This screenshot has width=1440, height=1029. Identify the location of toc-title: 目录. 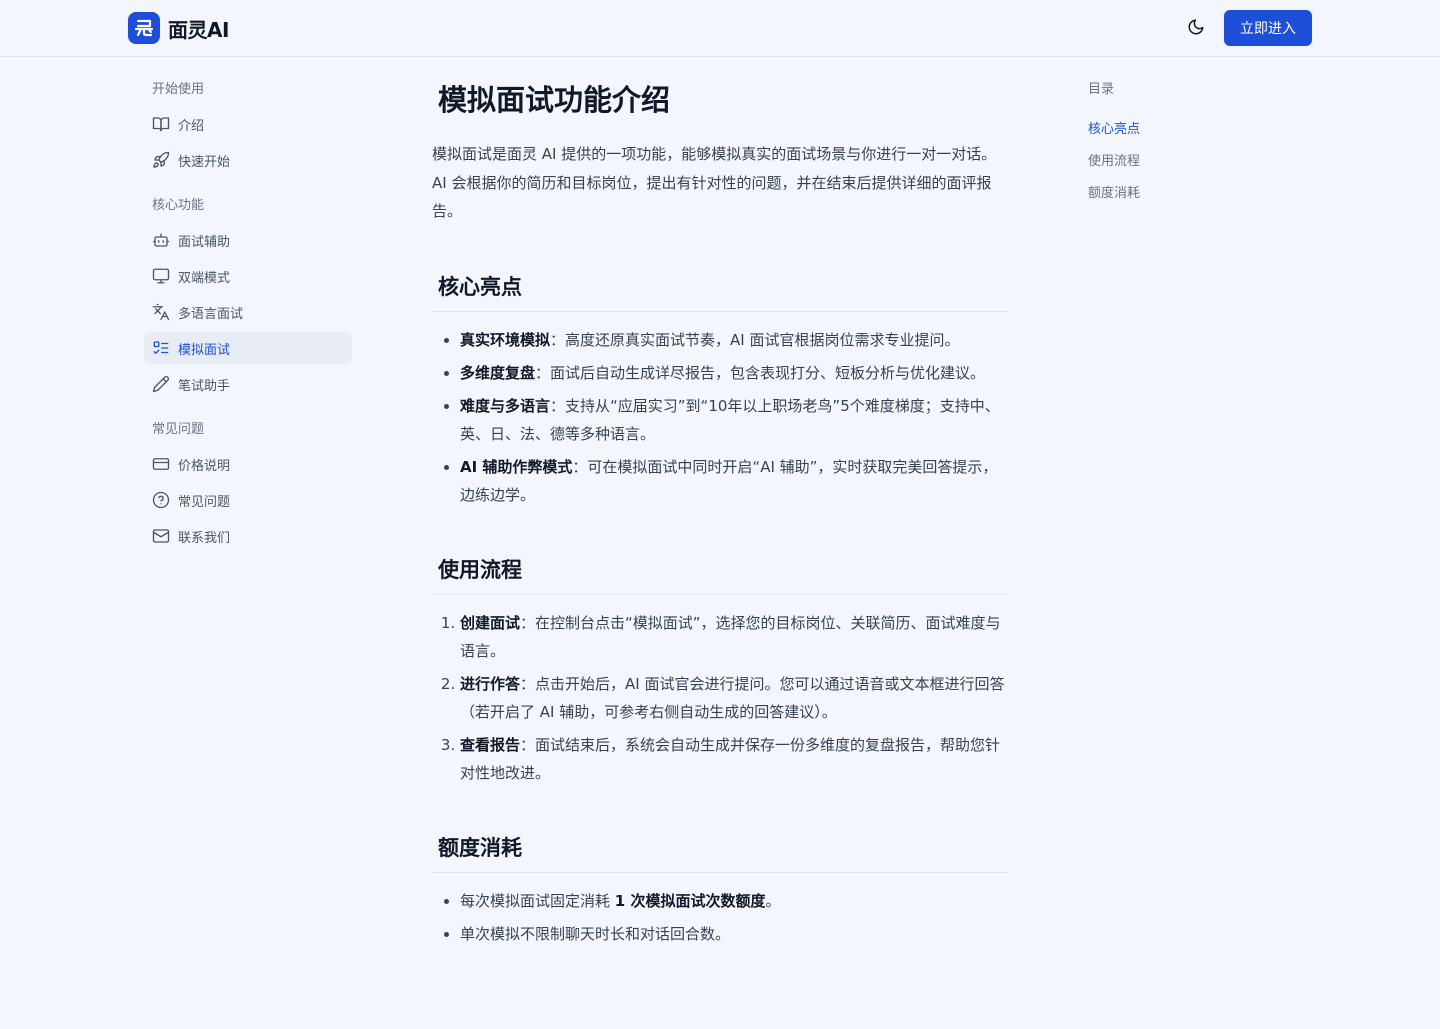
(1101, 89).